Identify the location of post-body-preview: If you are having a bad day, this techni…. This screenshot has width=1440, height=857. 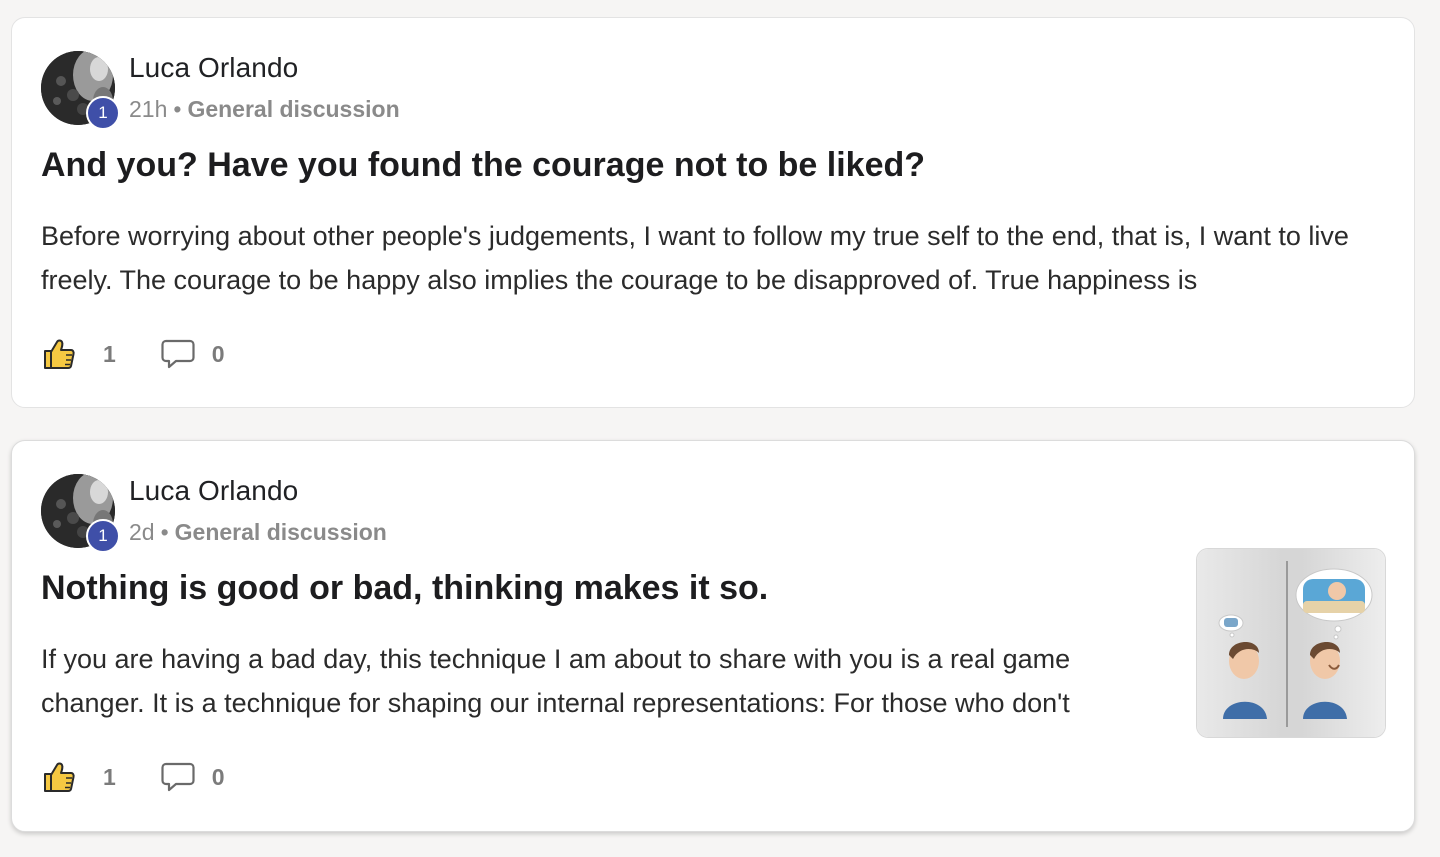
(605, 681).